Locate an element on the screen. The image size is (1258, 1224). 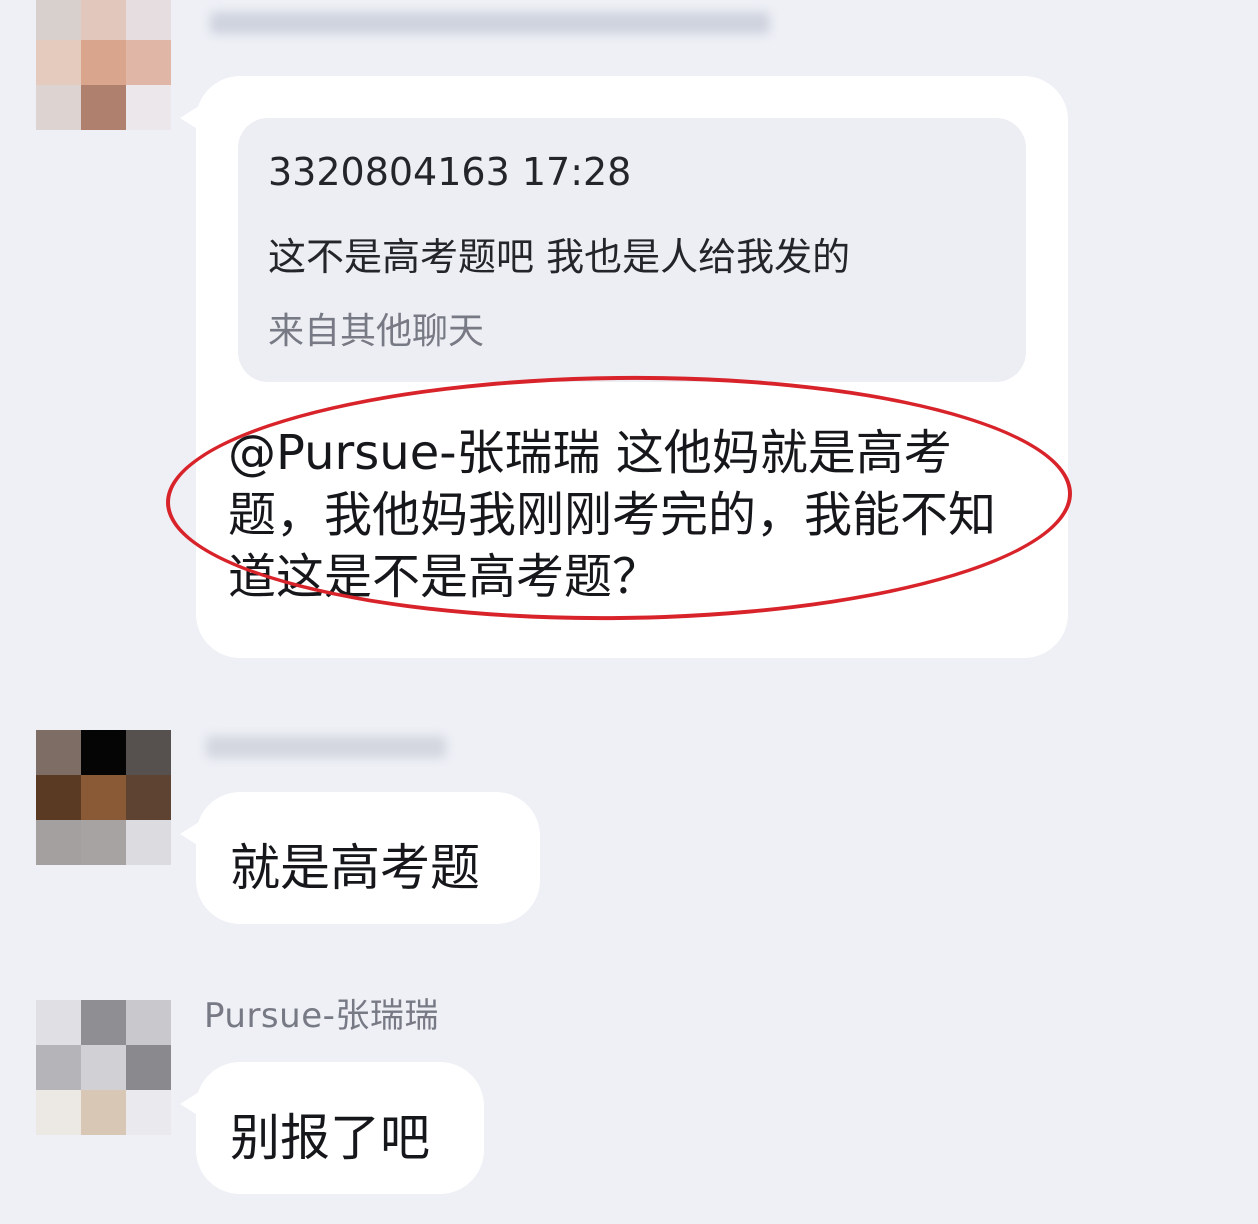
quote-source: 来自其他聊天 is located at coordinates (376, 331).